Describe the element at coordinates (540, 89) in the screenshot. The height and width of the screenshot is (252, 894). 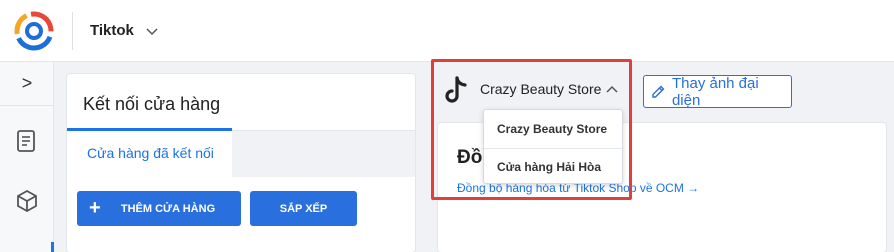
I see `store-selector: Crazy Beauty Store` at that location.